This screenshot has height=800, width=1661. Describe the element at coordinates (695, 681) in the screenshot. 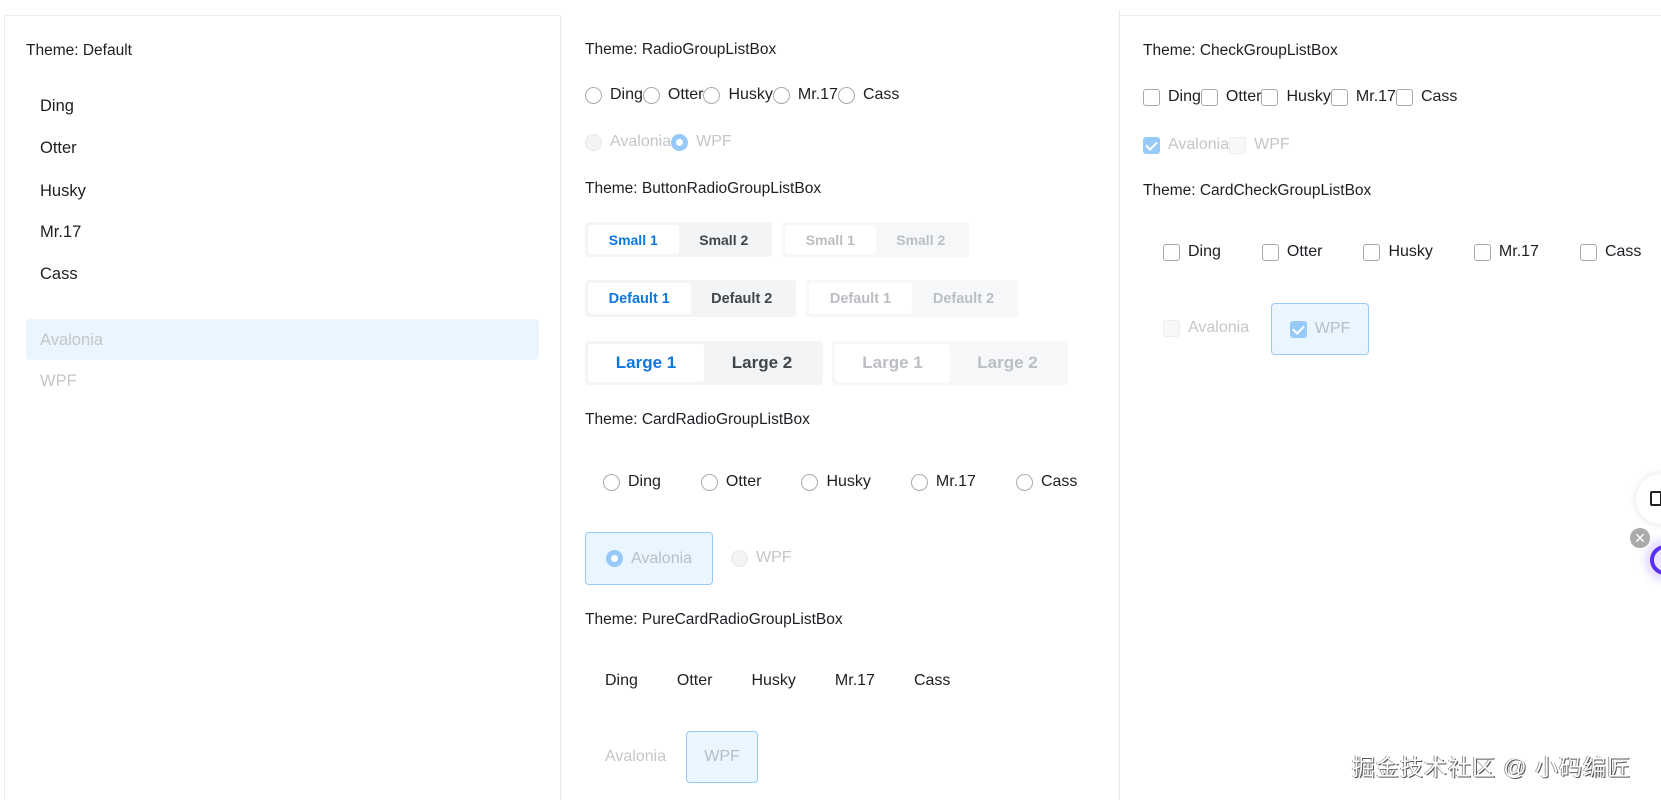

I see `pure-card-option: Otter` at that location.